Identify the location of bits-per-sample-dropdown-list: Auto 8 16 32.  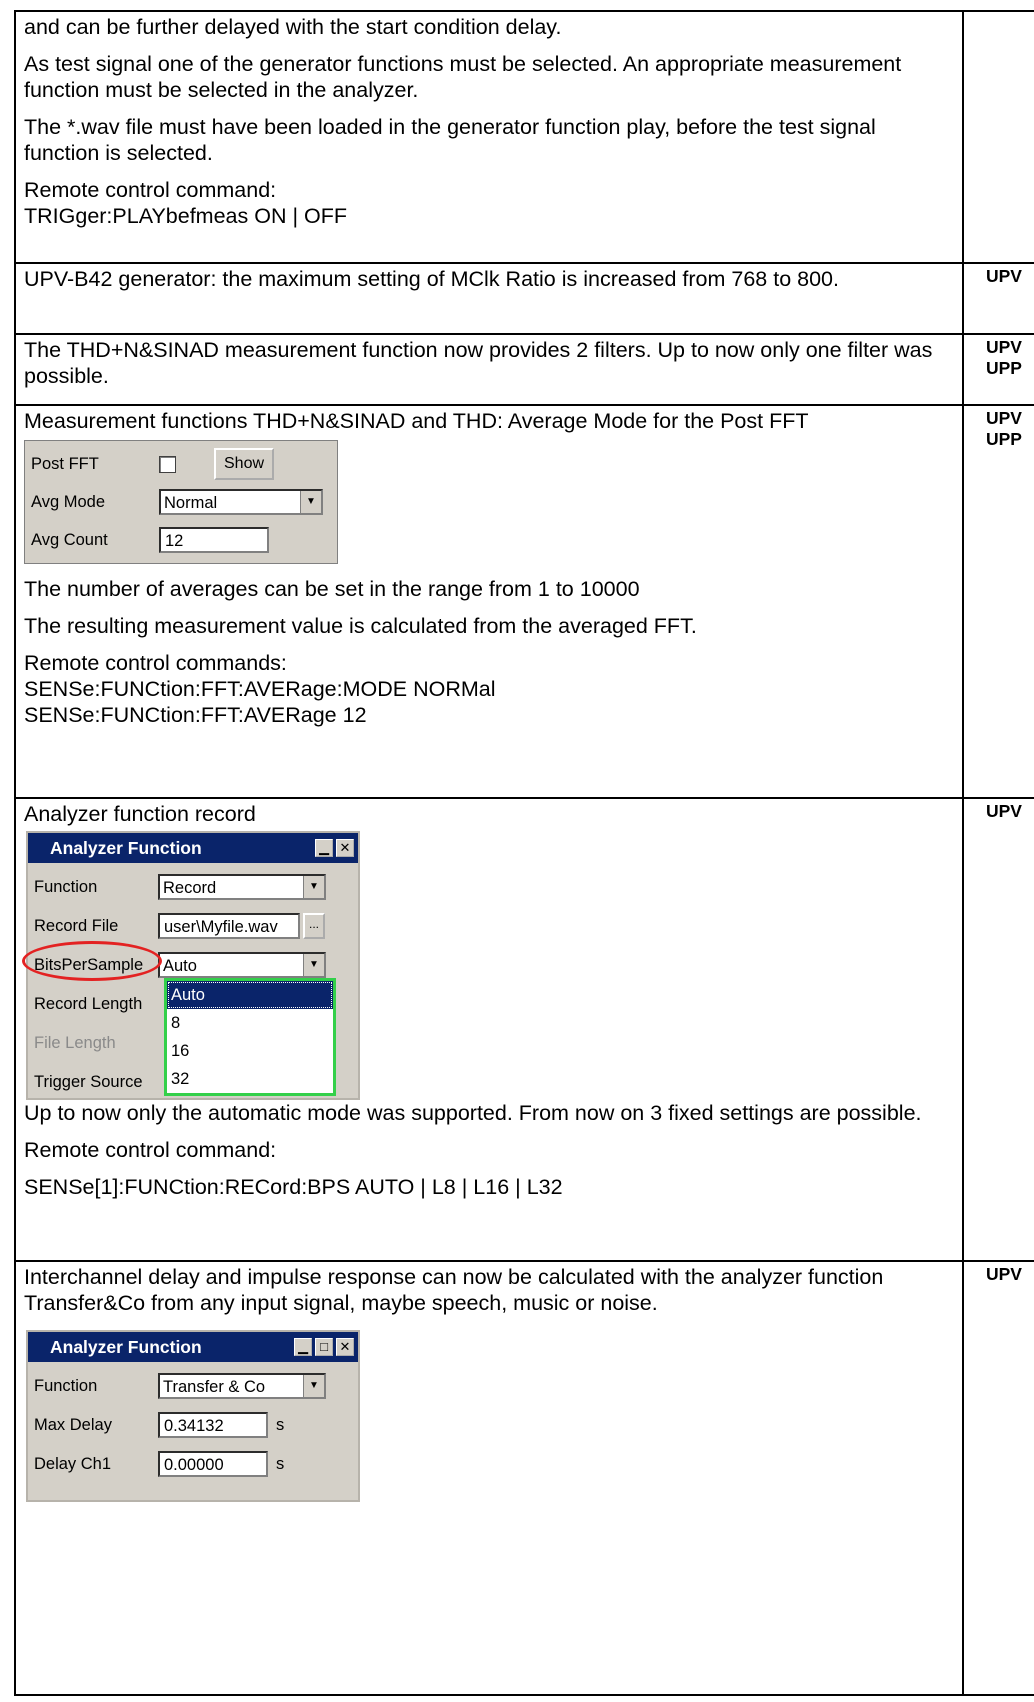
(250, 1037).